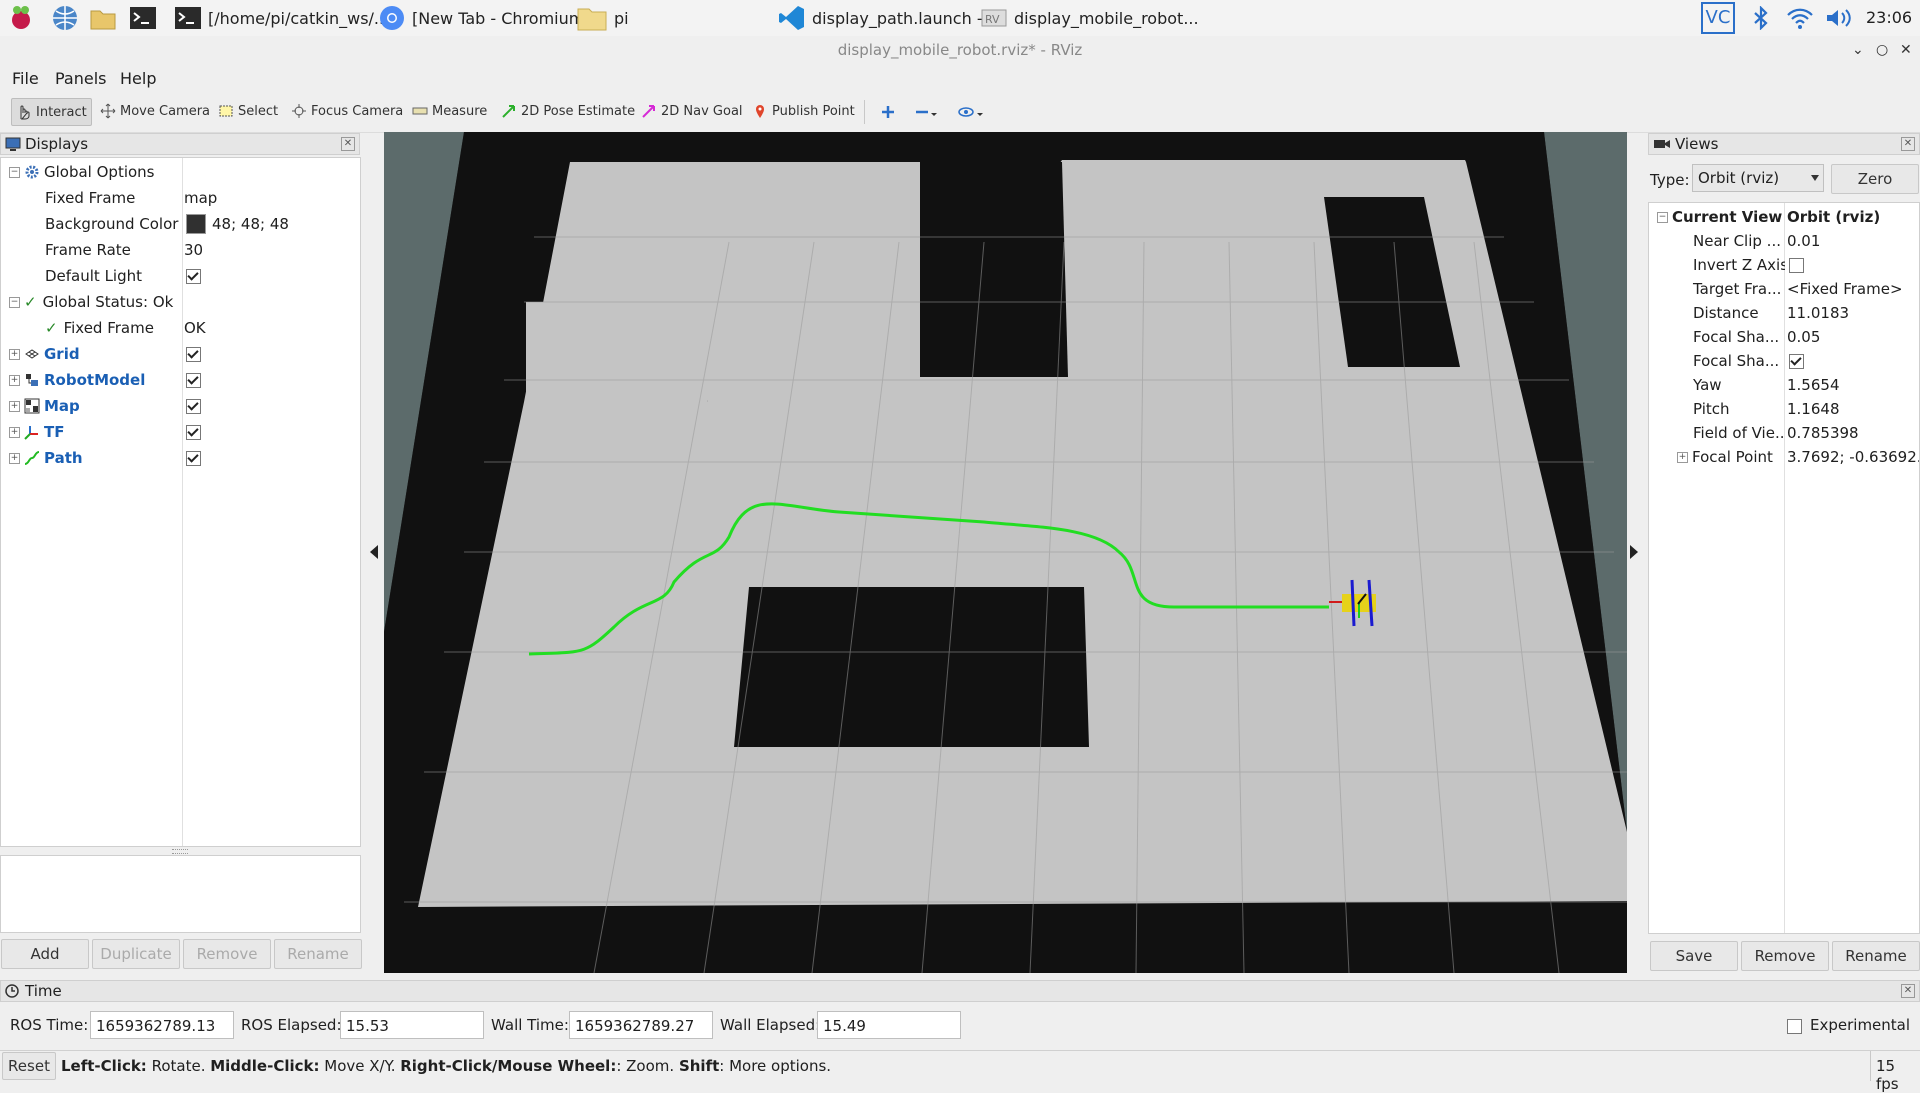  What do you see at coordinates (180, 302) in the screenshot?
I see `tree-row-global-status: − ✓ Global Status: Ok` at bounding box center [180, 302].